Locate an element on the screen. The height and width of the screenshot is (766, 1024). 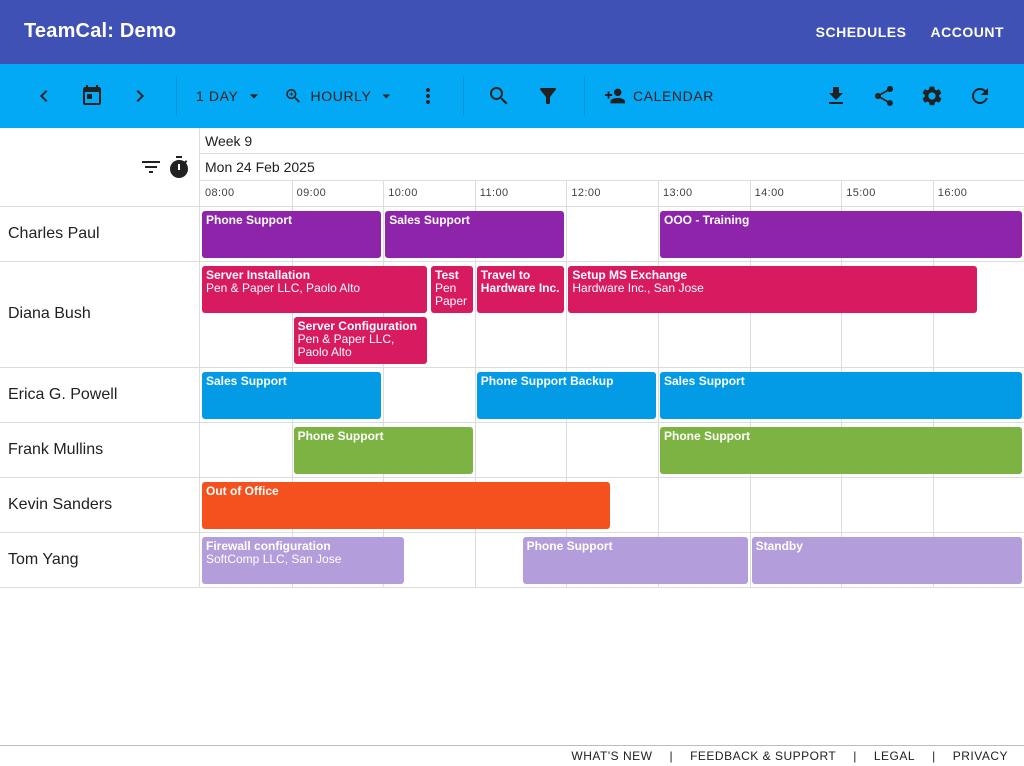
add-calendar-button: CALENDAR is located at coordinates (659, 96).